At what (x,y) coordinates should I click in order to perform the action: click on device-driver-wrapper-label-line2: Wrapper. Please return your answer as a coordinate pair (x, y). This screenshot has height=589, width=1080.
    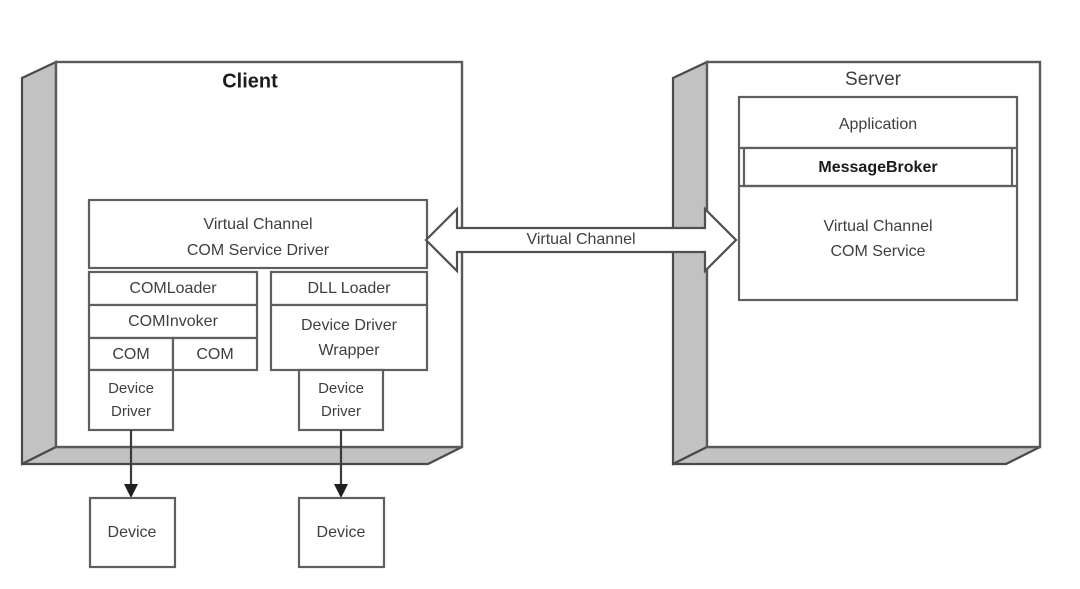
    Looking at the image, I should click on (349, 350).